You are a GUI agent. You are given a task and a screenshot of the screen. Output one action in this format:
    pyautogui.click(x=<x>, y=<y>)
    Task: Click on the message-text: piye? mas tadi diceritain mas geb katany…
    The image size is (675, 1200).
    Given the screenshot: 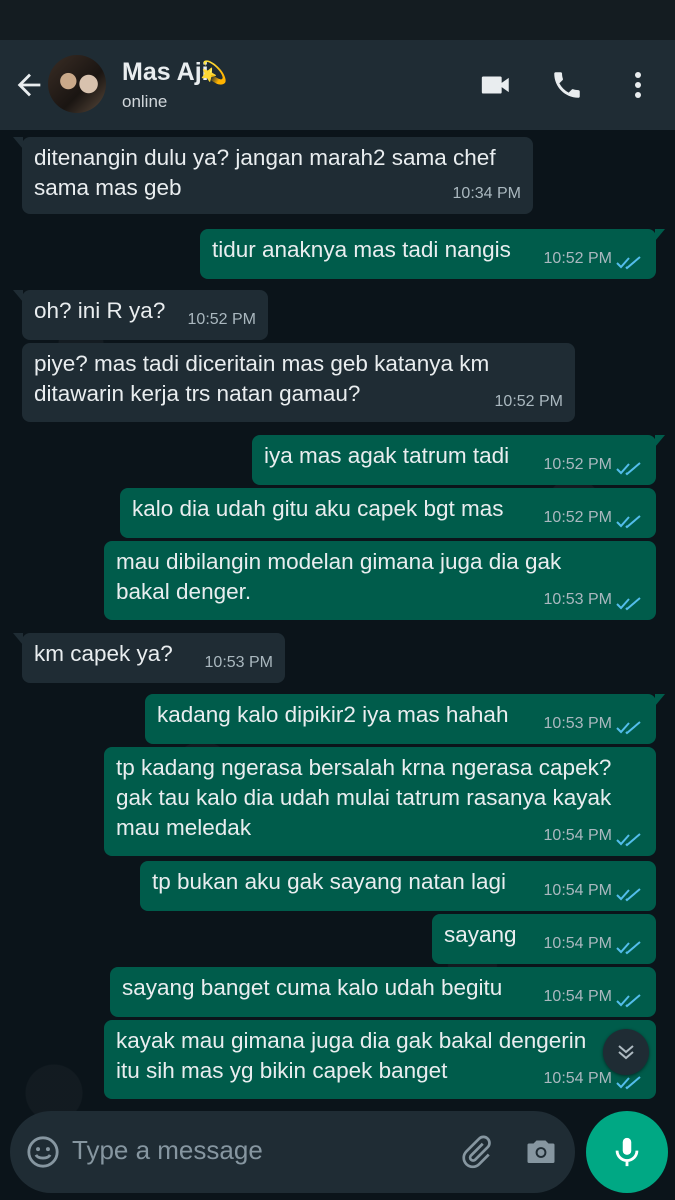 What is the action you would take?
    pyautogui.click(x=262, y=378)
    